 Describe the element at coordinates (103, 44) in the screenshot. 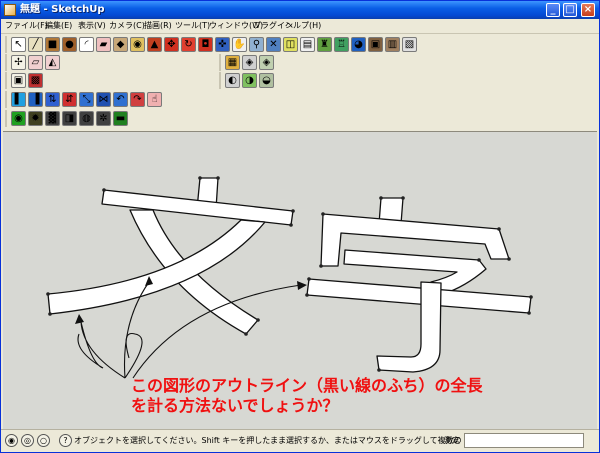

I see `eraser-icon: ▰` at that location.